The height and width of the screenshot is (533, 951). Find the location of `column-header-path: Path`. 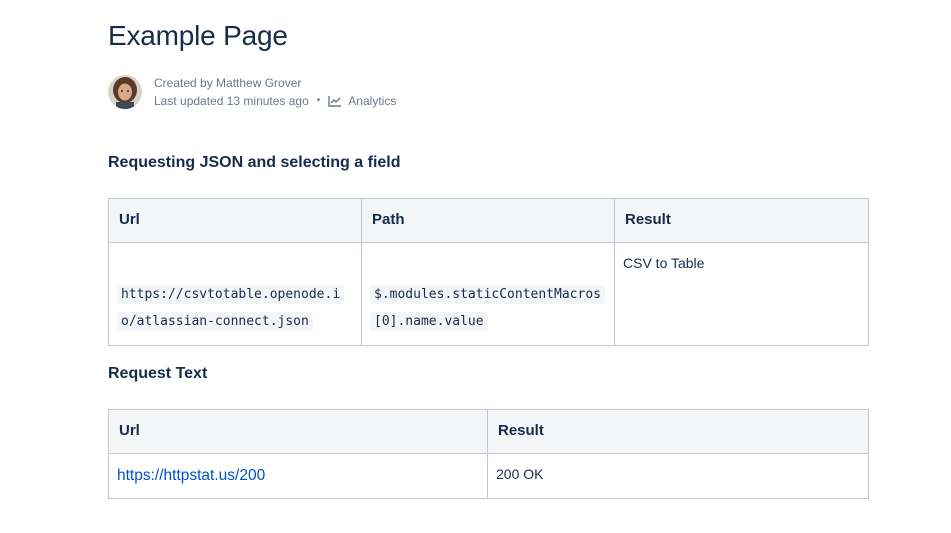

column-header-path: Path is located at coordinates (488, 220).